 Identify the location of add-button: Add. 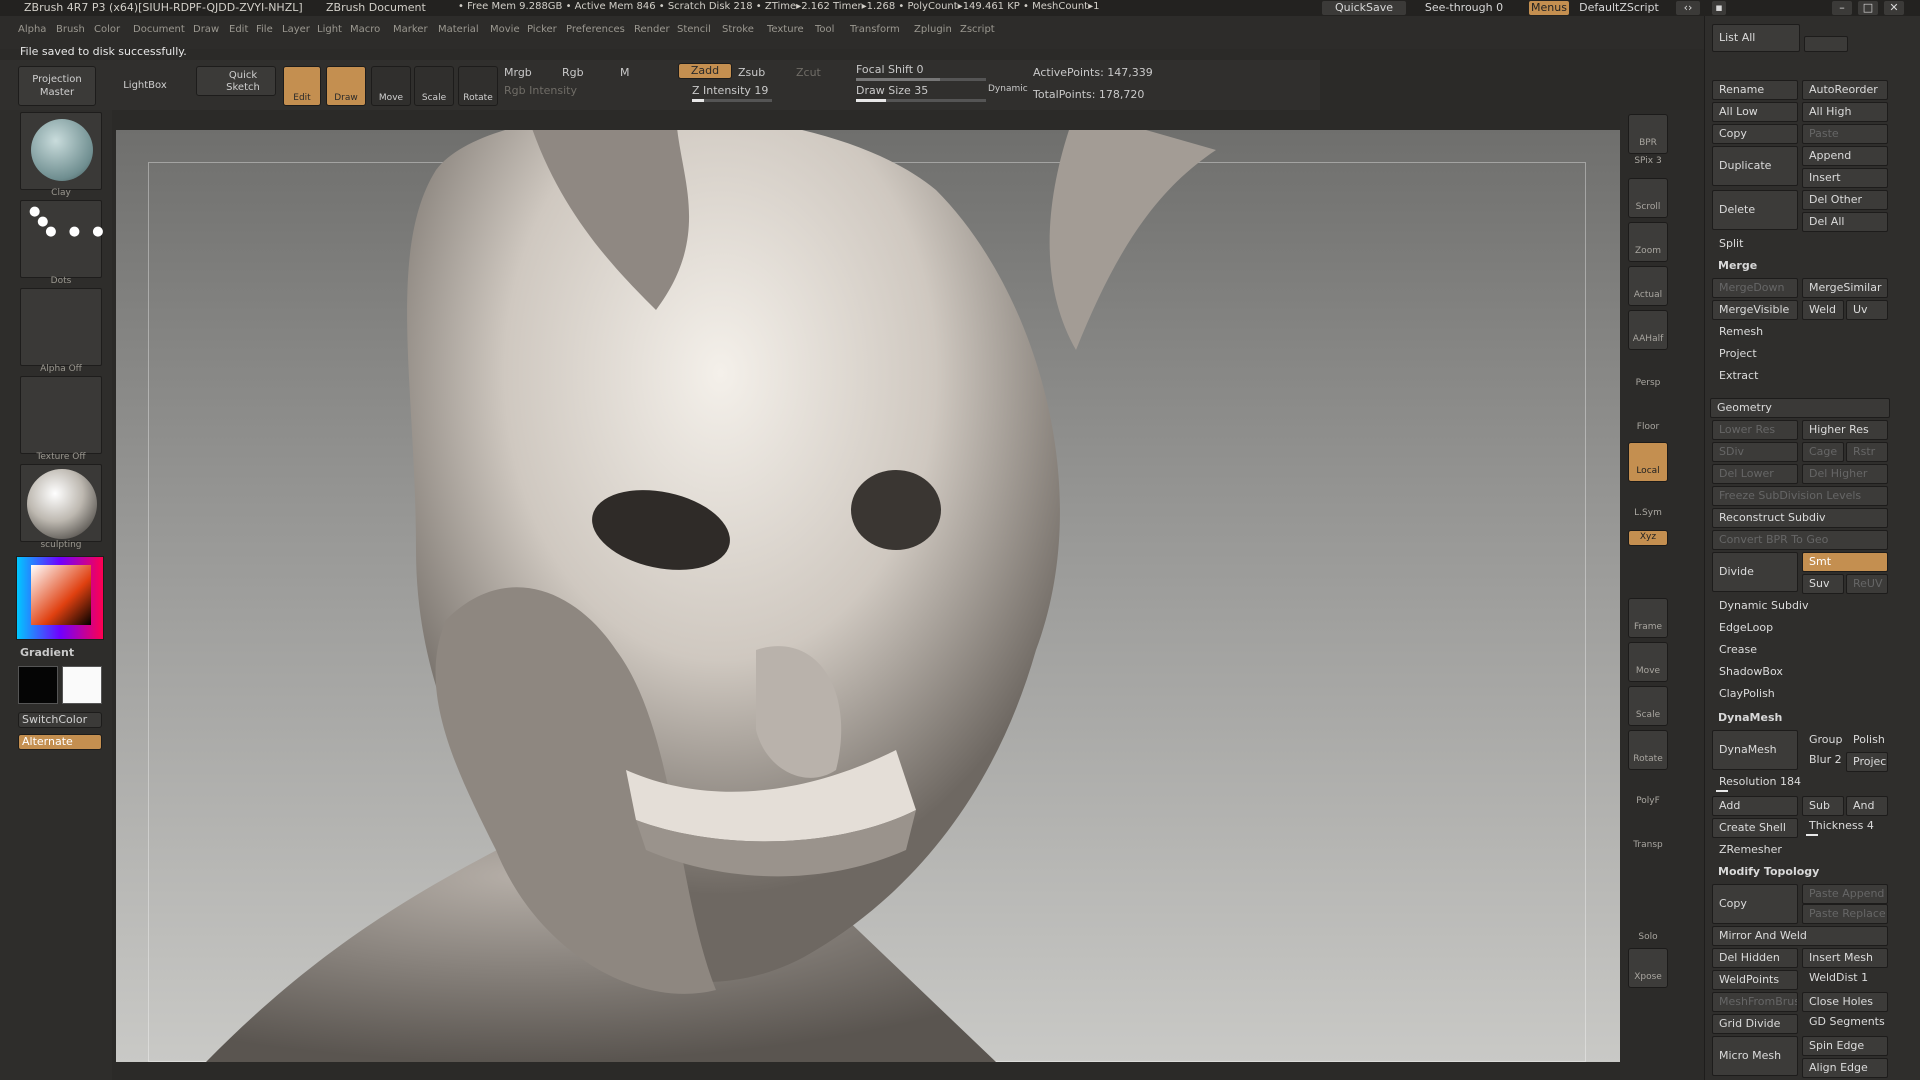
(1755, 806).